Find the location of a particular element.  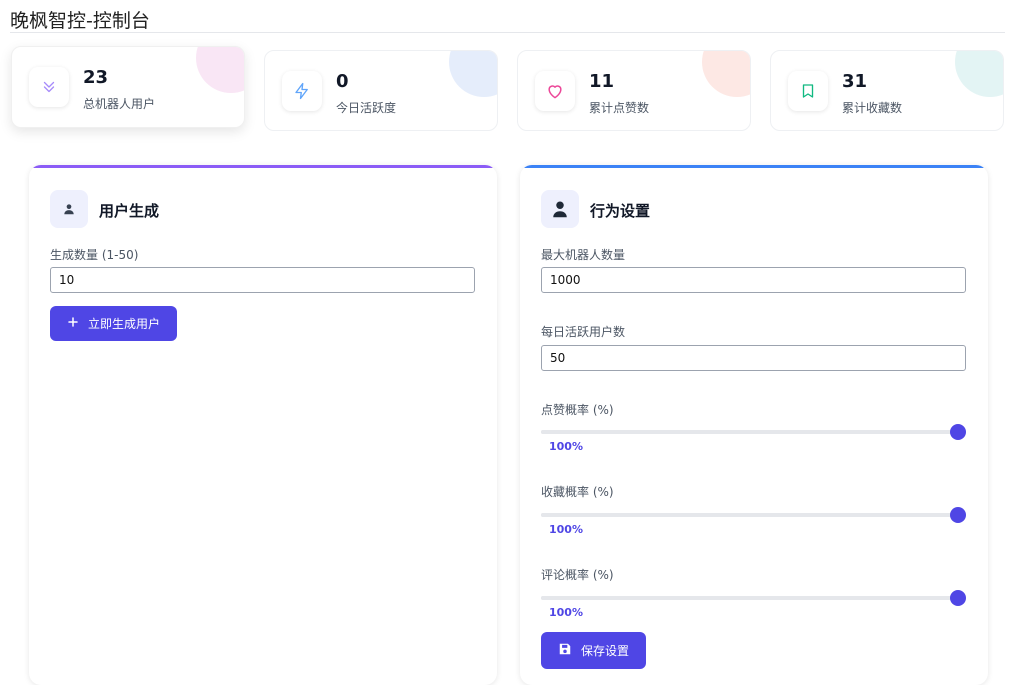

max-bots-input is located at coordinates (753, 280).